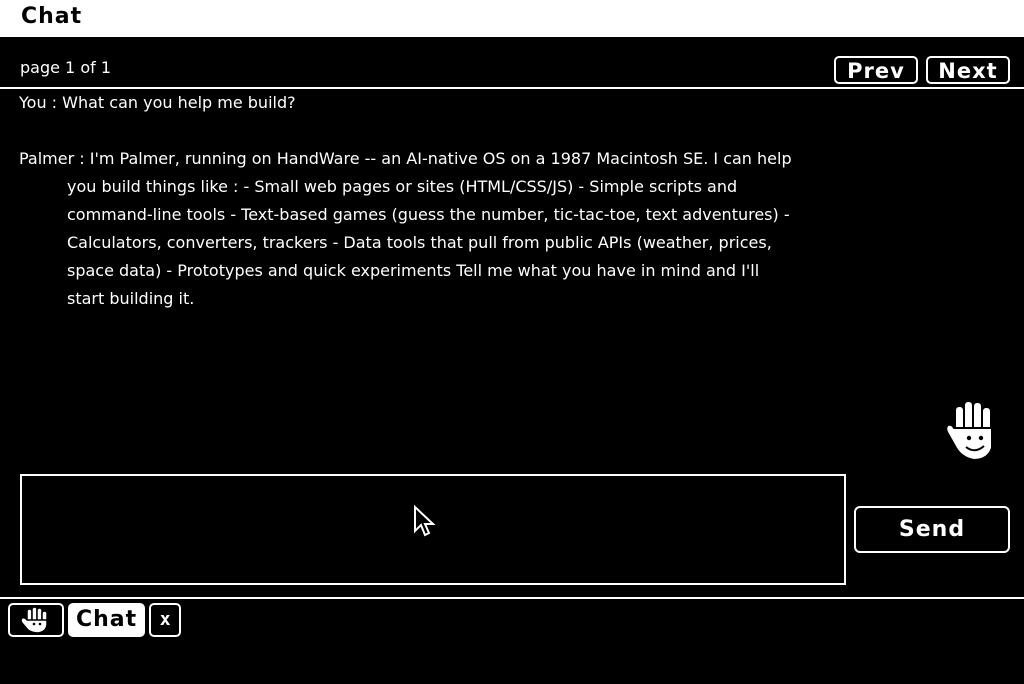 The image size is (1024, 684). What do you see at coordinates (969, 430) in the screenshot?
I see `waving-hand-icon` at bounding box center [969, 430].